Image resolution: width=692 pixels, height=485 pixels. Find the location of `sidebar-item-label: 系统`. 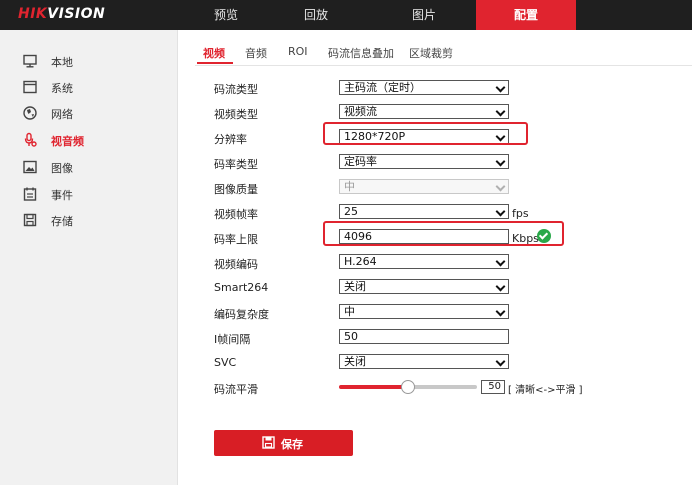

sidebar-item-label: 系统 is located at coordinates (62, 88).